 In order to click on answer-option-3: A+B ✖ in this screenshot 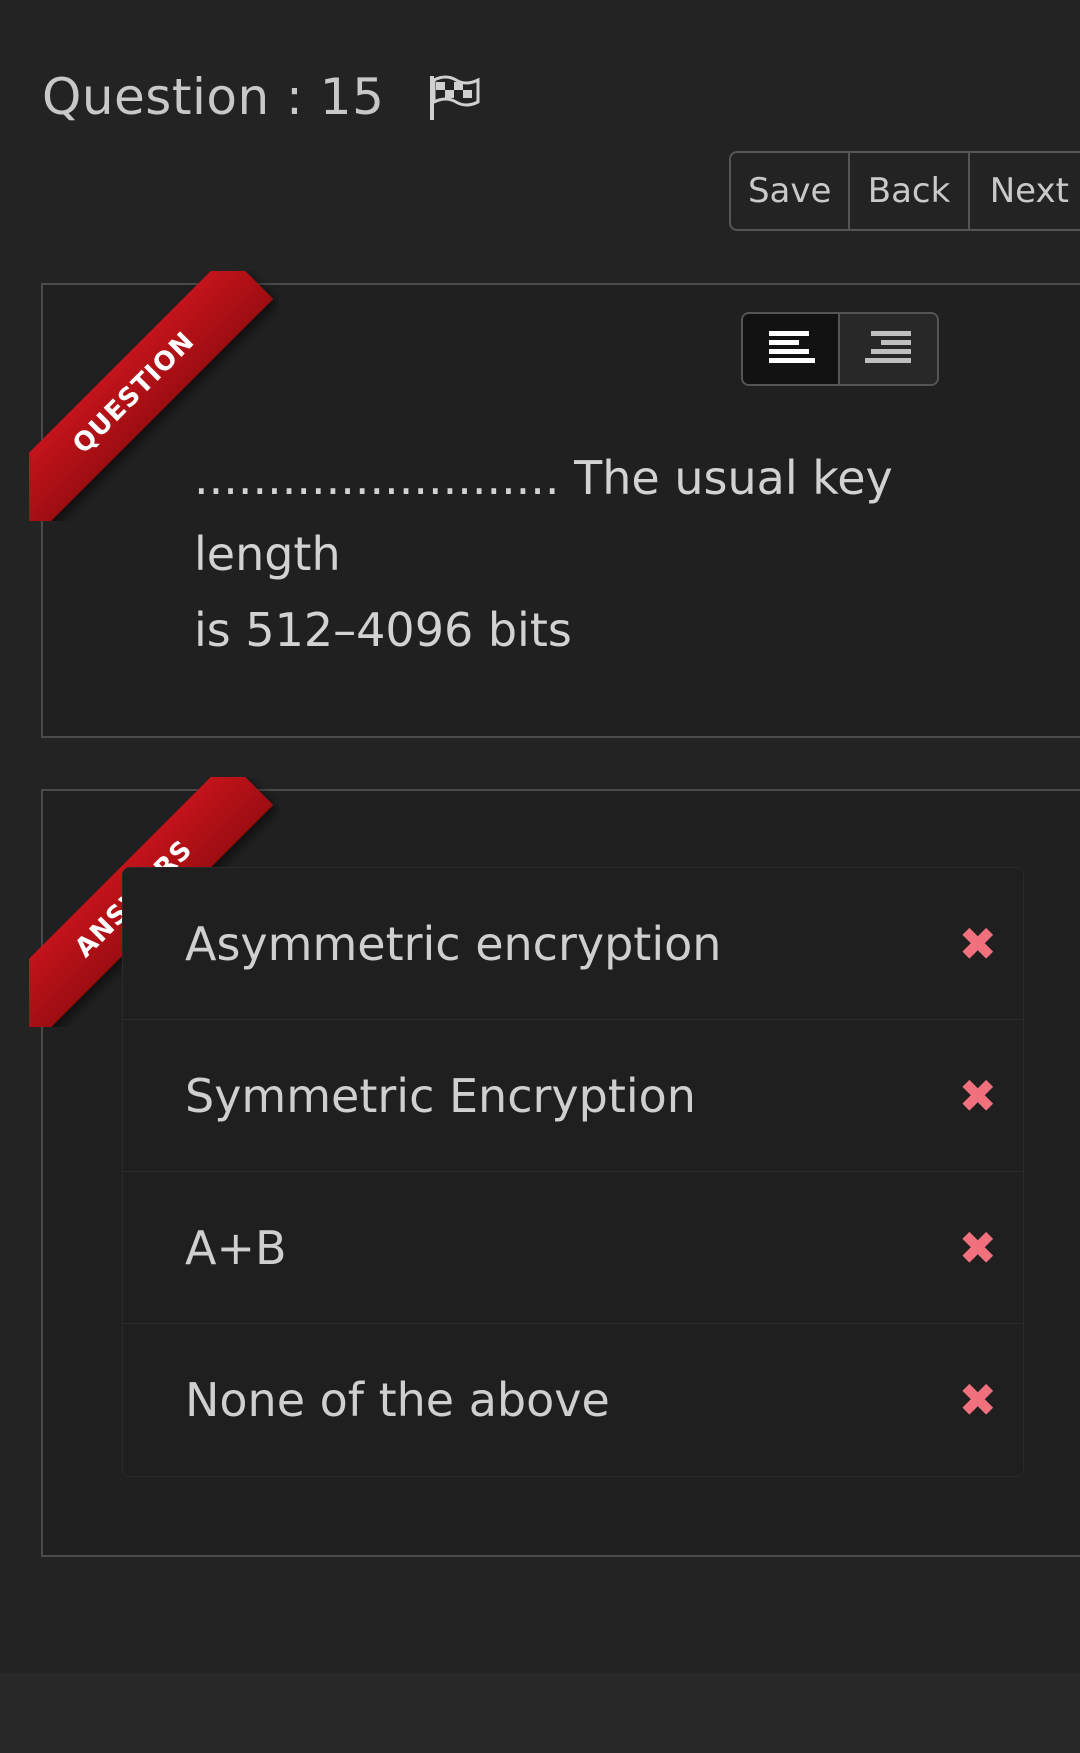, I will do `click(573, 1248)`.